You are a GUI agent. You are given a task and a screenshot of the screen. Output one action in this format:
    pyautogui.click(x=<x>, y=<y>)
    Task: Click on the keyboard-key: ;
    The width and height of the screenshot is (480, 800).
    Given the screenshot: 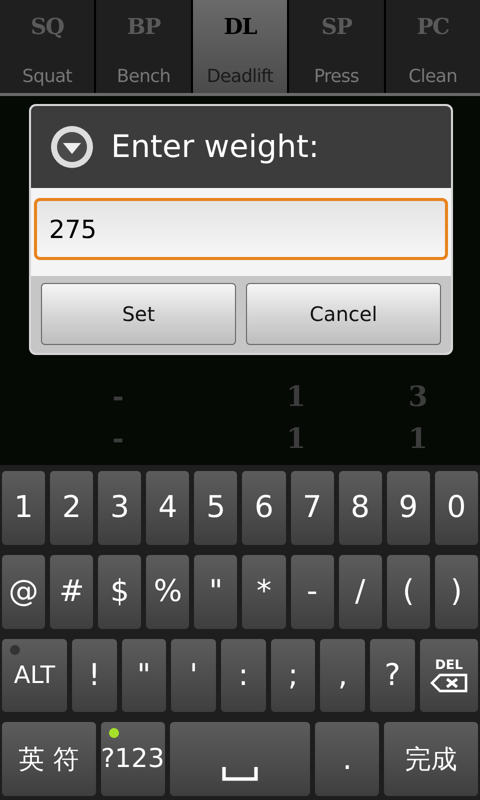 What is the action you would take?
    pyautogui.click(x=293, y=675)
    